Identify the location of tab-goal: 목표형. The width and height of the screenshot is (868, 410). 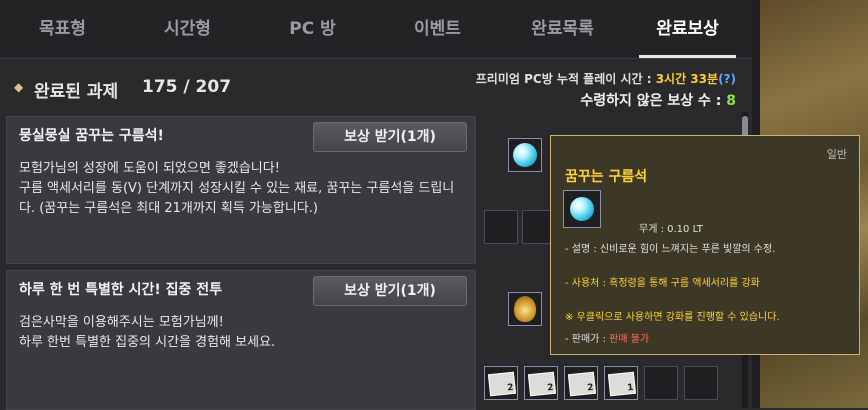
(62, 29).